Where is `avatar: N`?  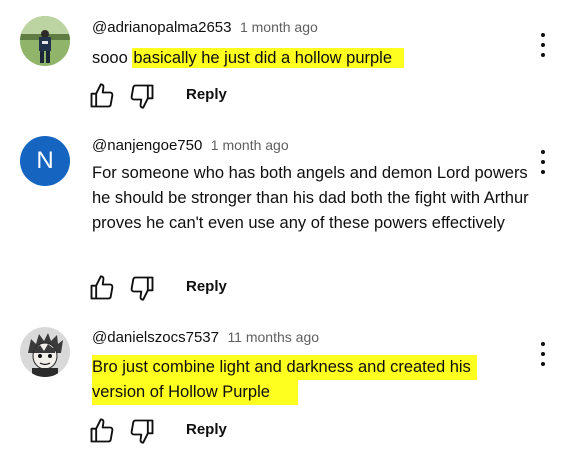
avatar: N is located at coordinates (45, 161).